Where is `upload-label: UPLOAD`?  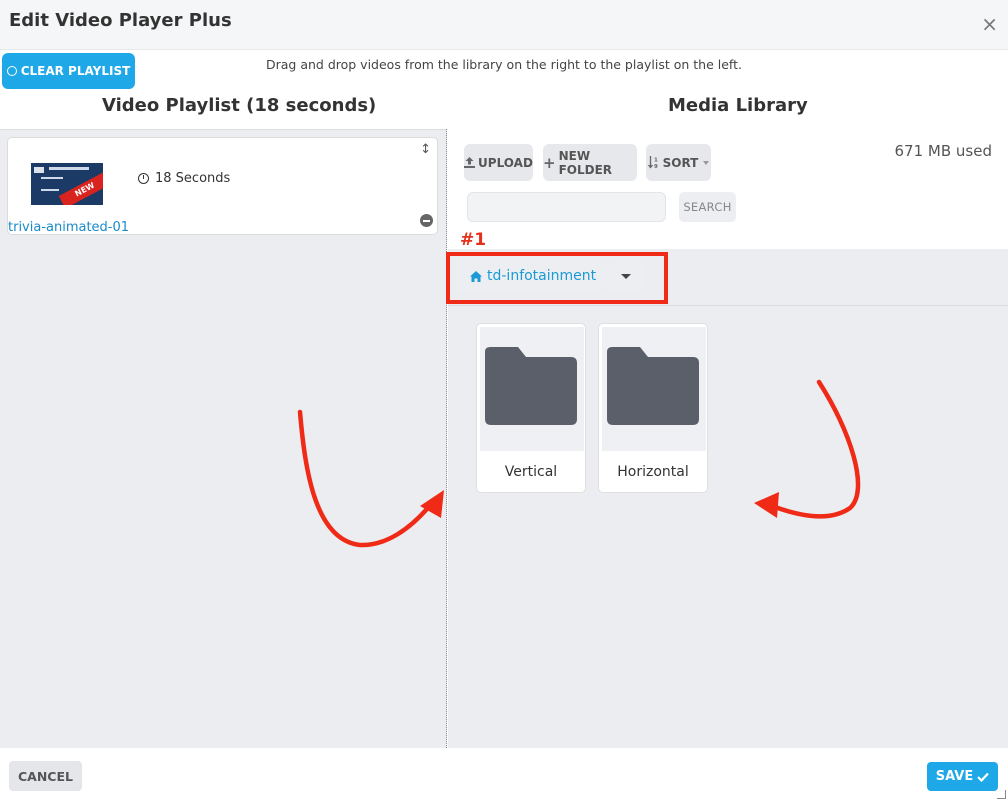 upload-label: UPLOAD is located at coordinates (505, 162).